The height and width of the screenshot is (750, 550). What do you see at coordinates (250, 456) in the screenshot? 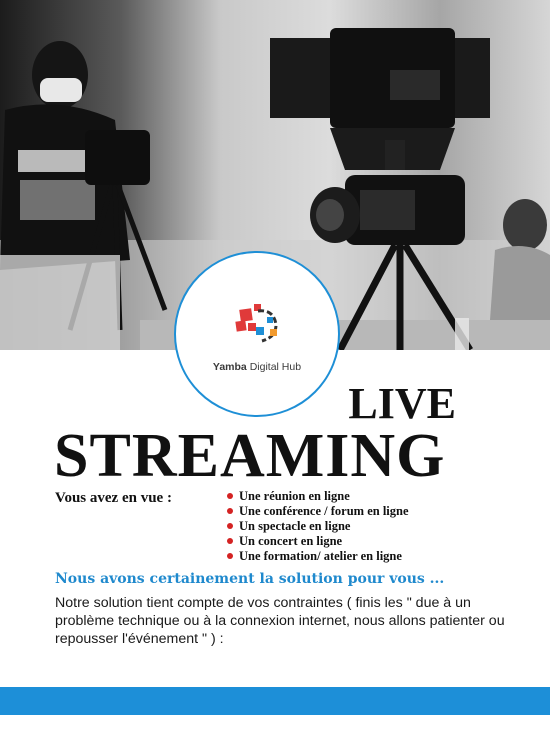
I see `headline-streaming: STREAMING` at bounding box center [250, 456].